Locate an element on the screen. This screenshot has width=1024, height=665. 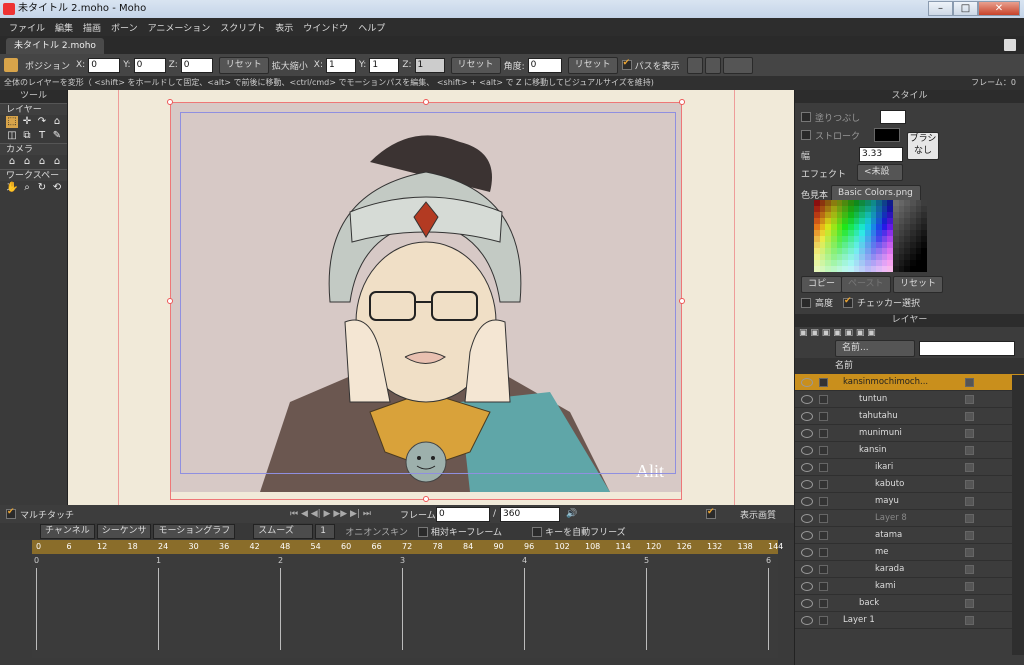
width-field: 3.33 is located at coordinates (881, 154).